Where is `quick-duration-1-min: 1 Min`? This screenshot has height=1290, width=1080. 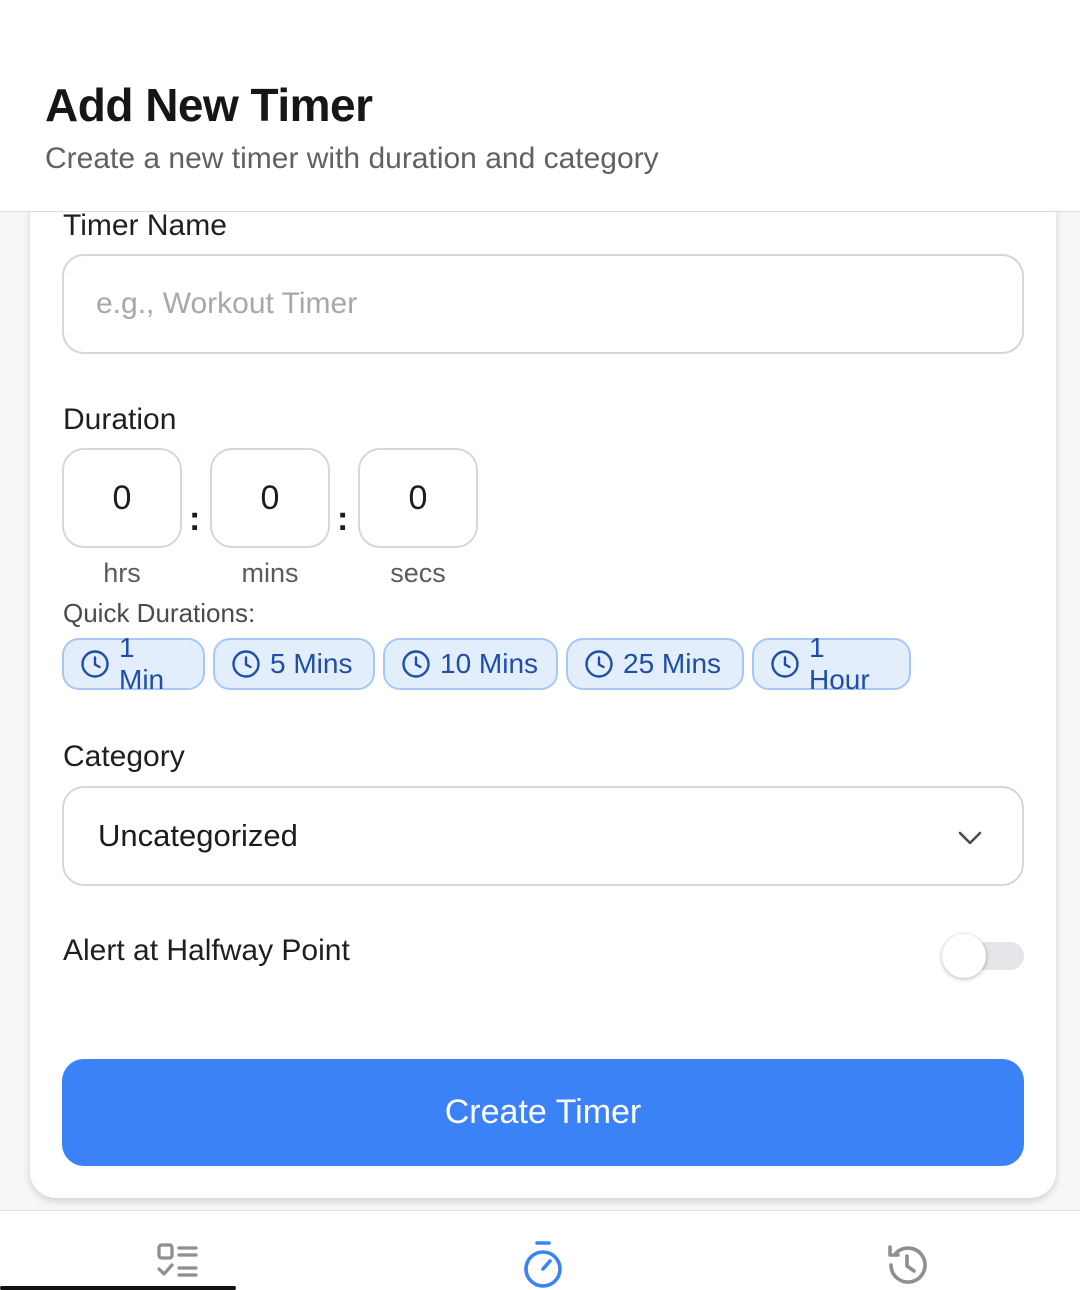 quick-duration-1-min: 1 Min is located at coordinates (133, 663).